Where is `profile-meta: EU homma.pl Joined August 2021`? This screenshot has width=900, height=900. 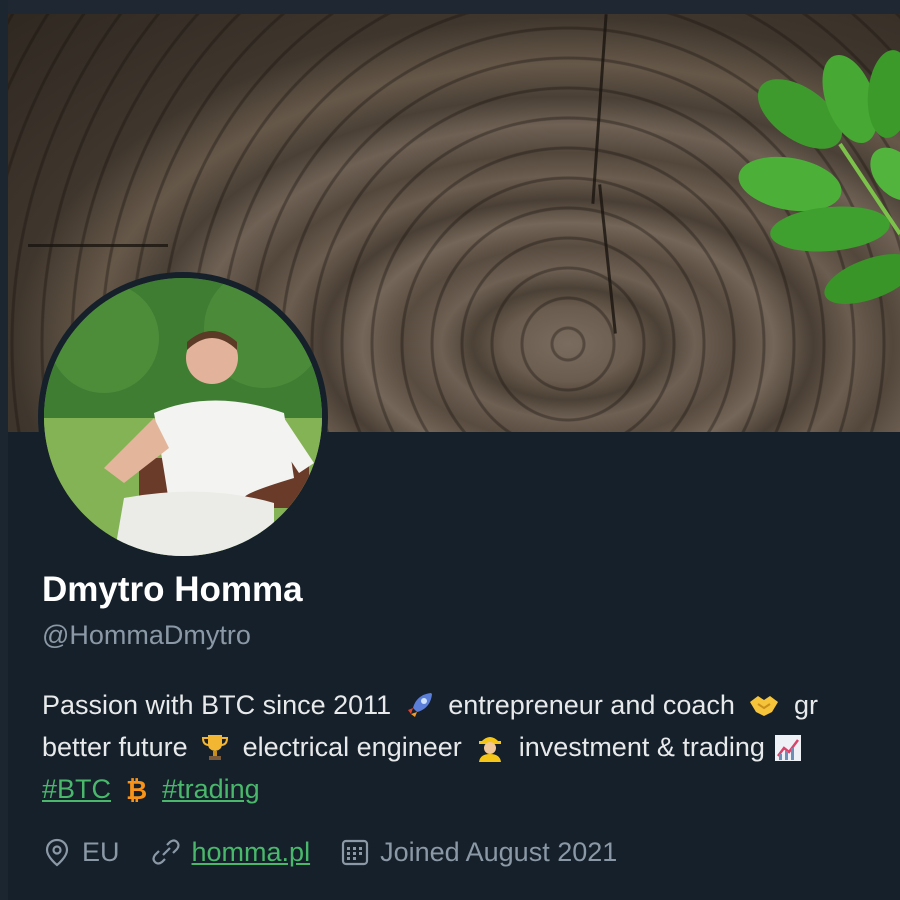
profile-meta: EU homma.pl Joined August 2021 is located at coordinates (344, 852).